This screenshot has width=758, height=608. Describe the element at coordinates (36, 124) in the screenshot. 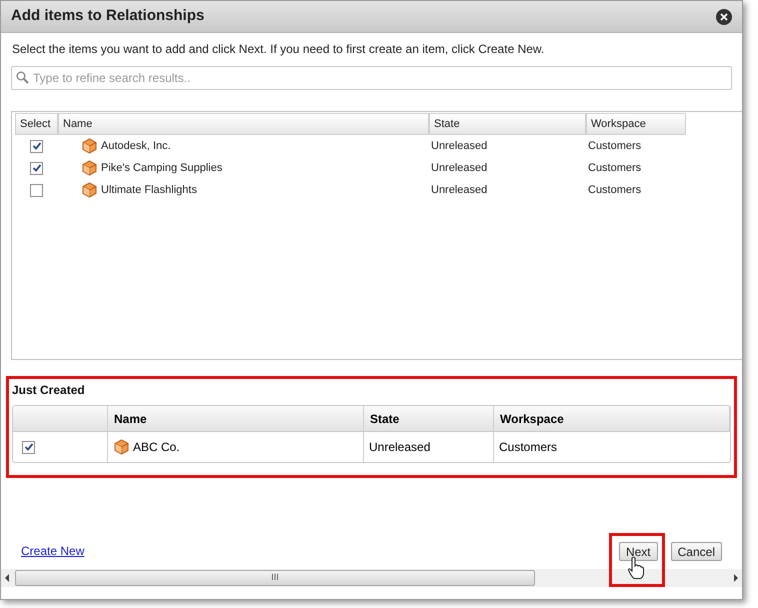

I see `column-header: Select` at that location.